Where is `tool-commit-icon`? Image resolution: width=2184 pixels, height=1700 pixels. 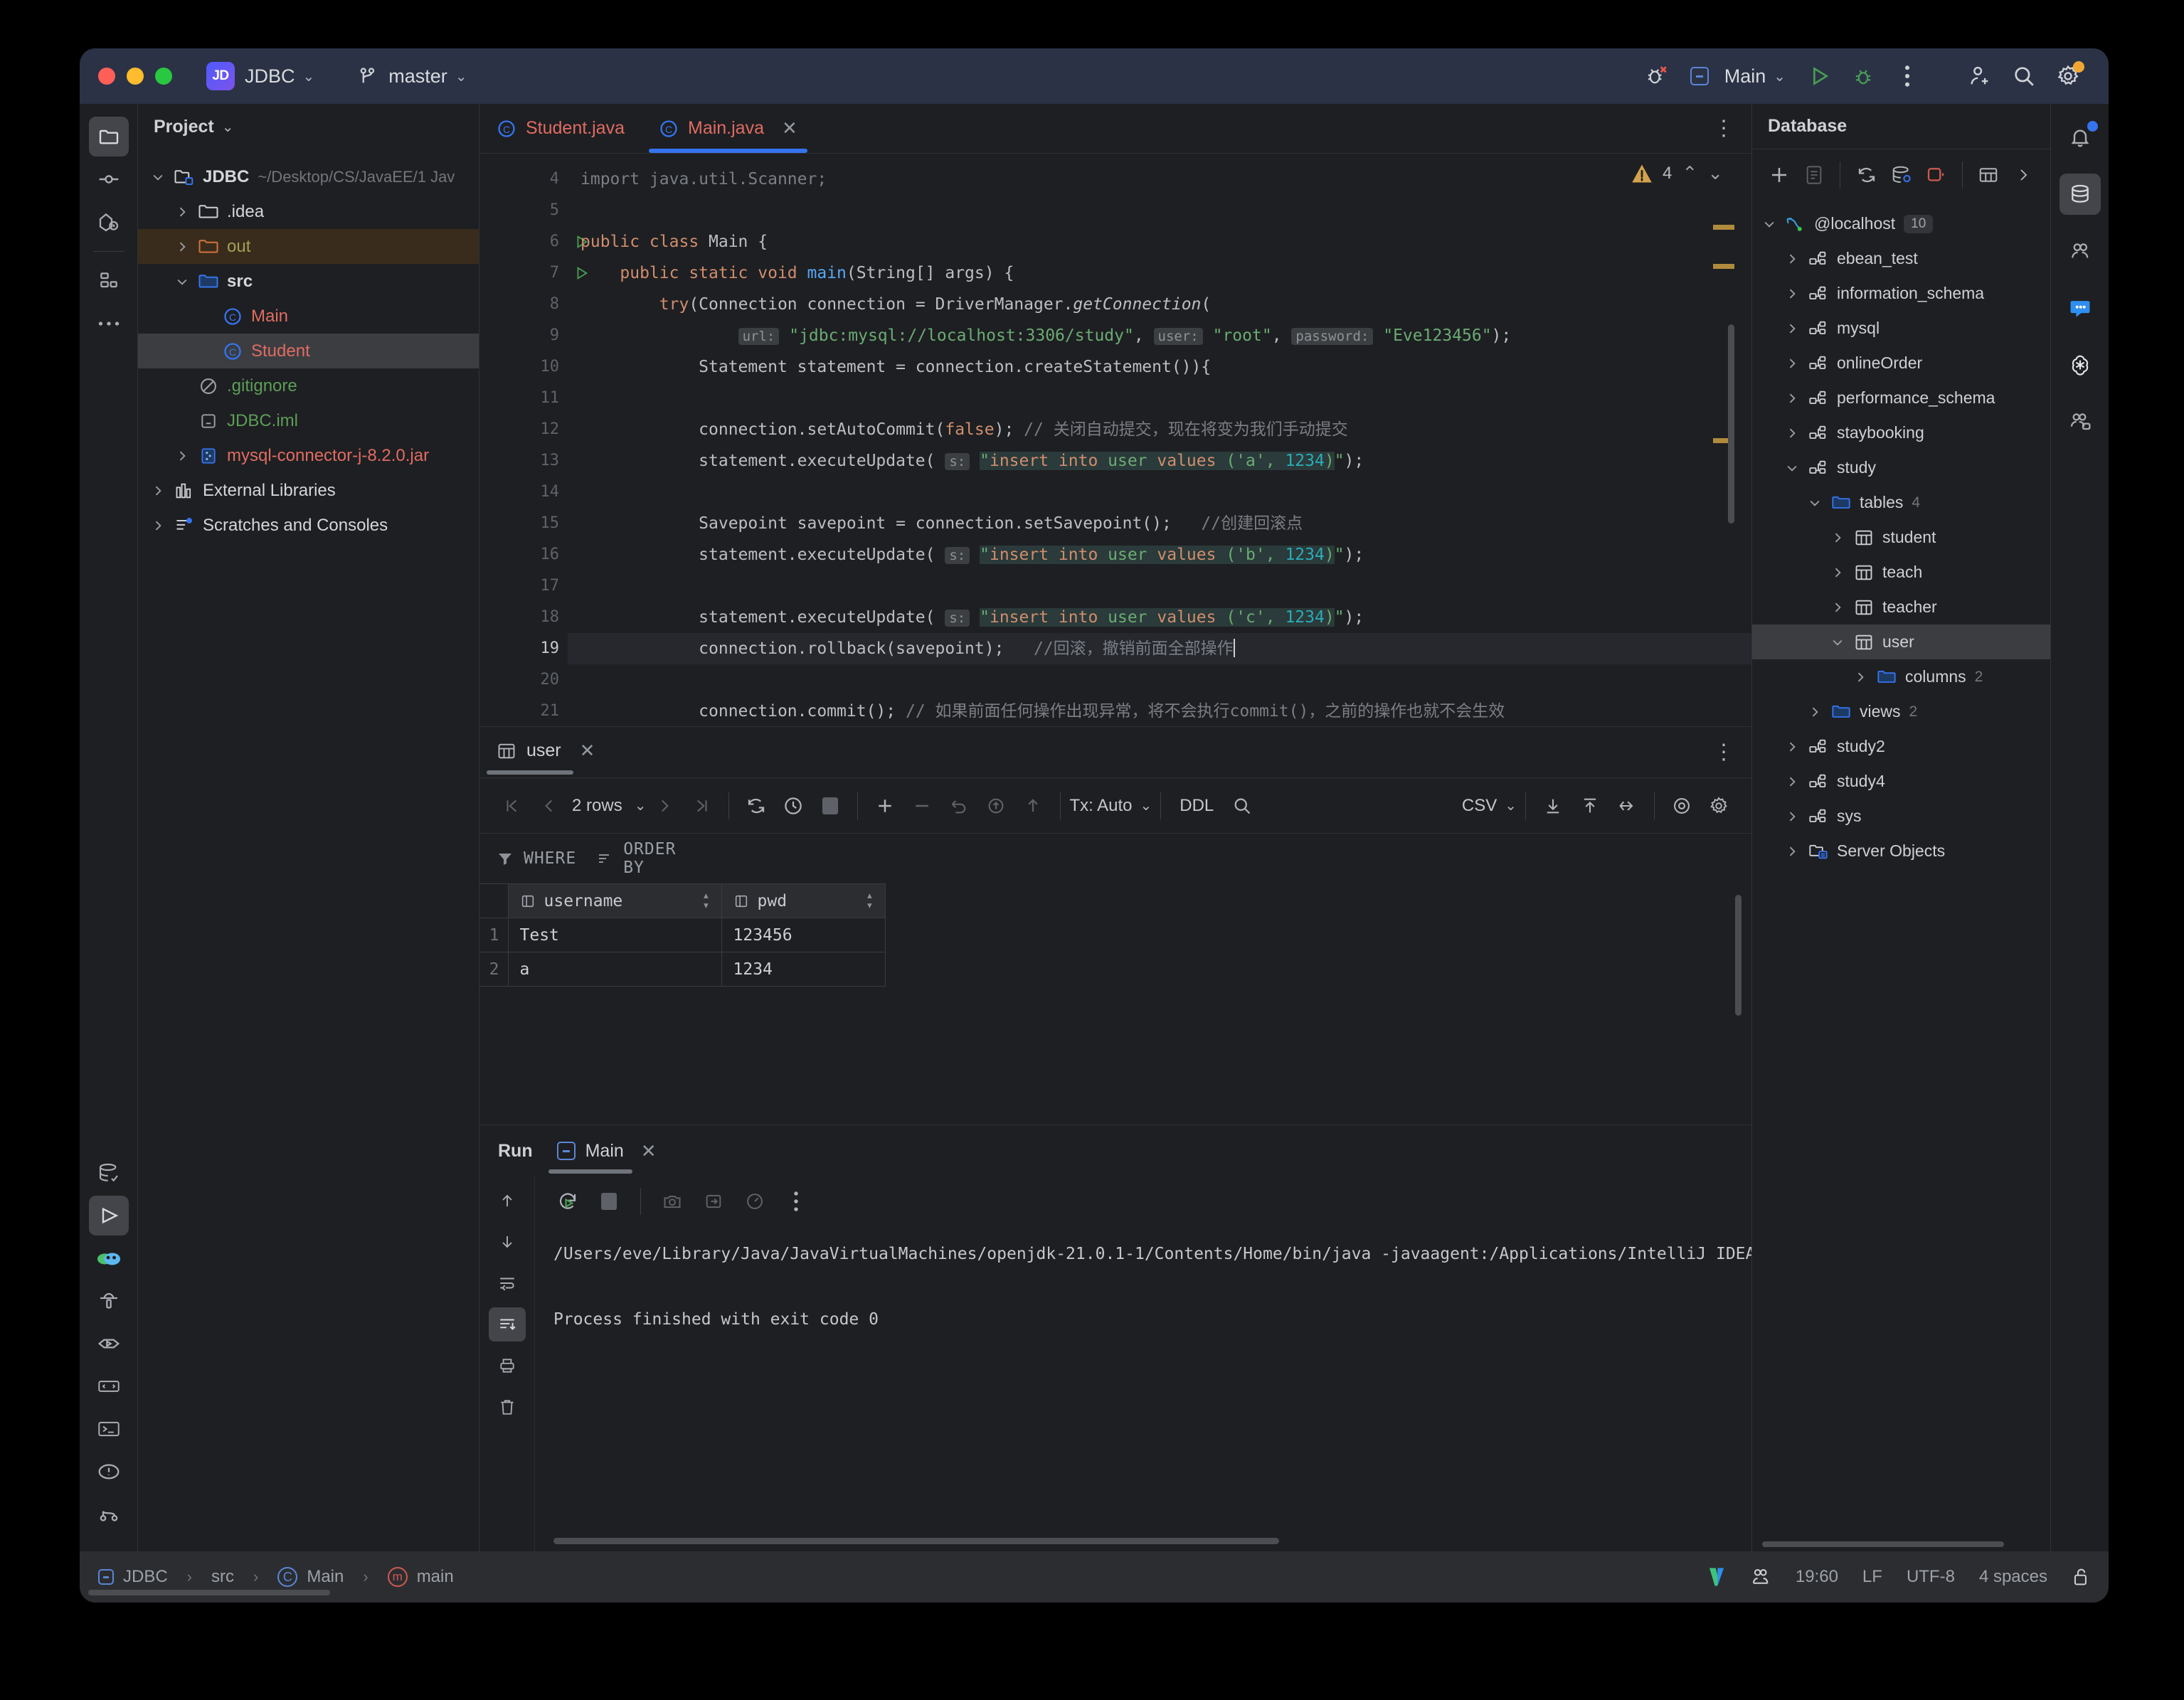
tool-commit-icon is located at coordinates (109, 179).